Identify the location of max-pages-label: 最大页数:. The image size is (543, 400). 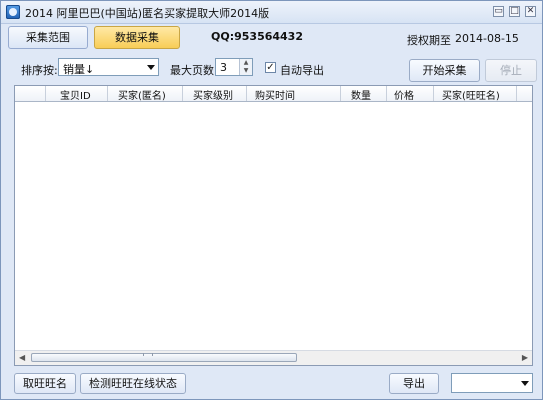
(194, 70).